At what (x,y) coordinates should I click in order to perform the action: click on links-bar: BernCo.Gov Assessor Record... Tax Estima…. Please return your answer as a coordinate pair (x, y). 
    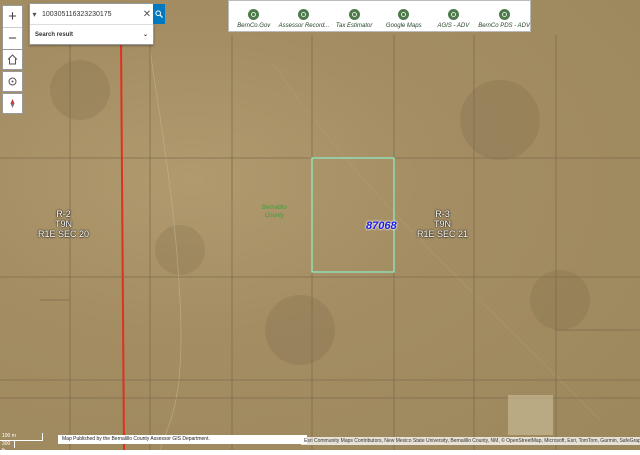
    Looking at the image, I should click on (379, 16).